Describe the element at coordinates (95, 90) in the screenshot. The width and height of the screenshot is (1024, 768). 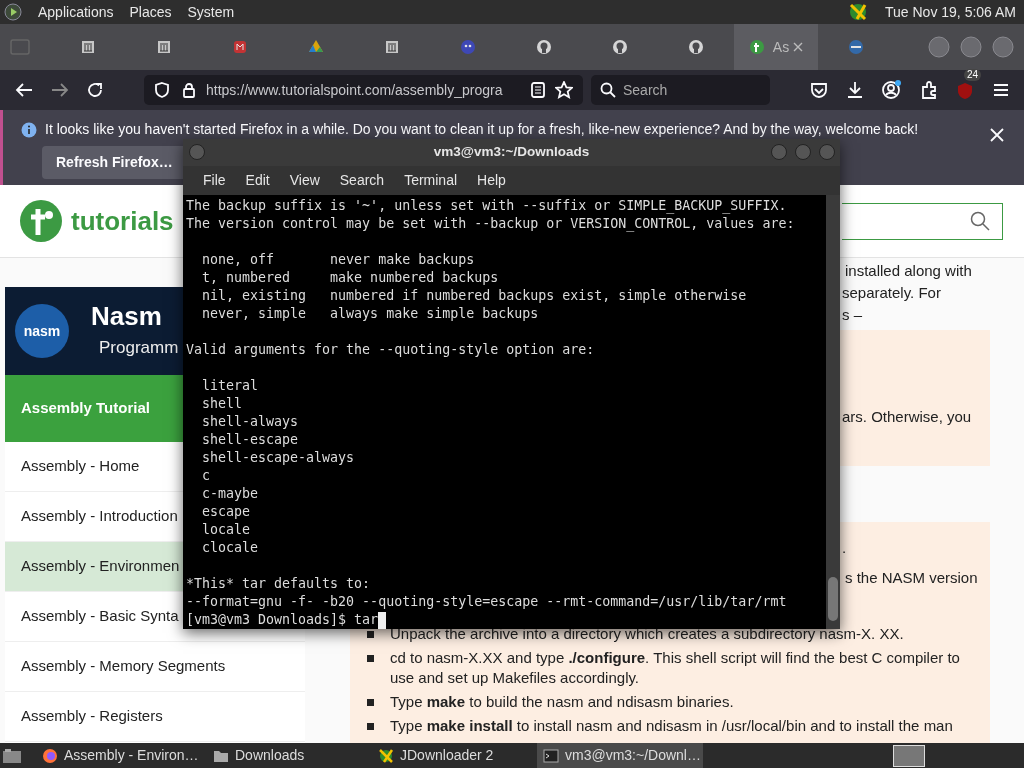
I see `reload-icon` at that location.